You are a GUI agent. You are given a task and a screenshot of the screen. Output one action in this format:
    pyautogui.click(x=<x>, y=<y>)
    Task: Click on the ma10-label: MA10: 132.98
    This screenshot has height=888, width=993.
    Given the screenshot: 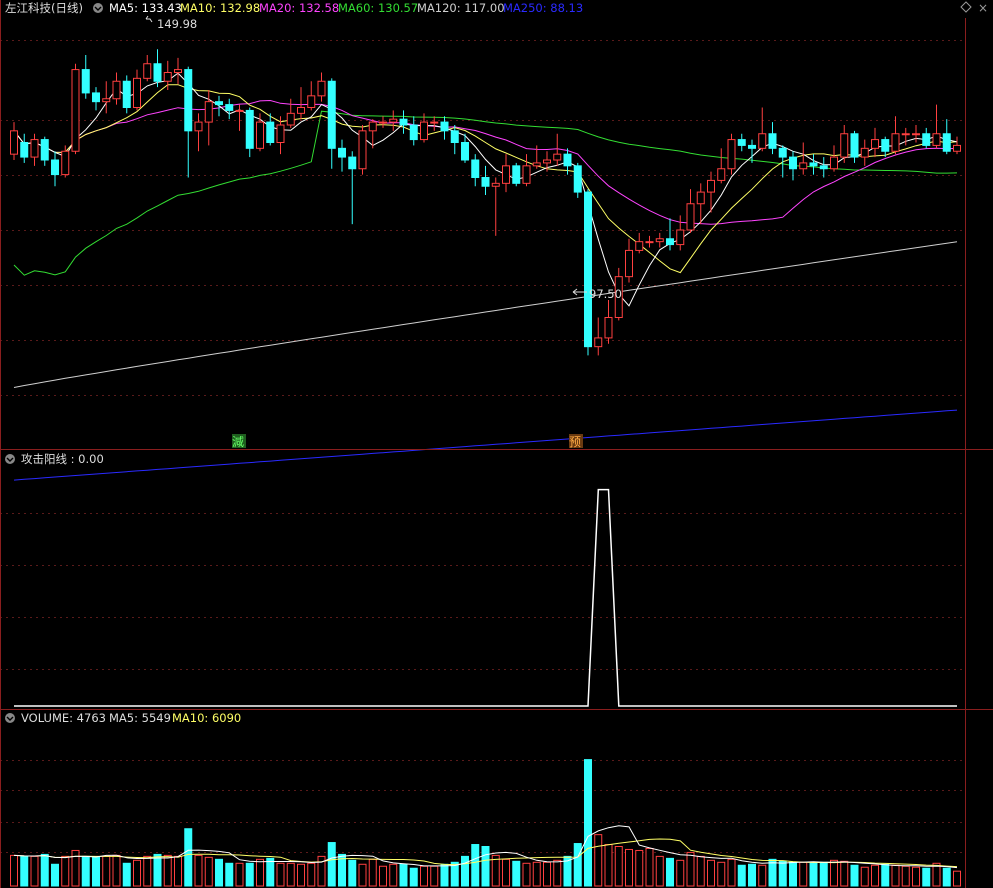 What is the action you would take?
    pyautogui.click(x=220, y=8)
    